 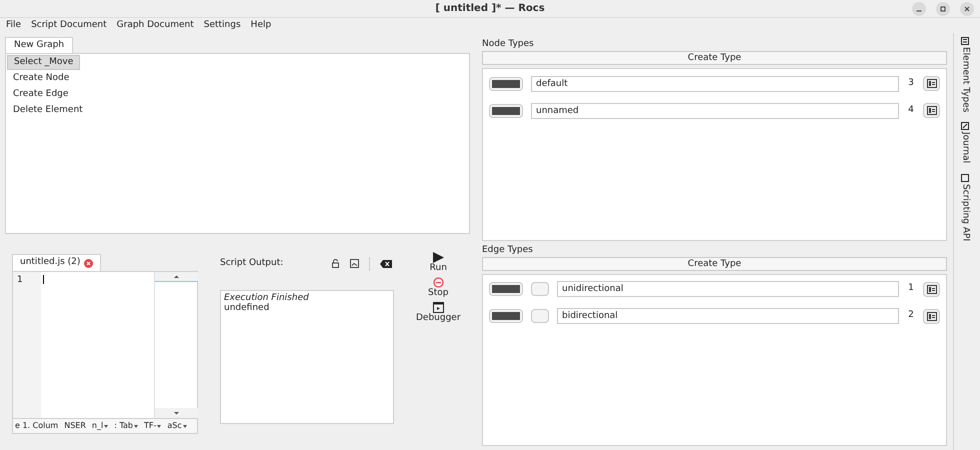 I want to click on type-name-field: default, so click(x=715, y=84).